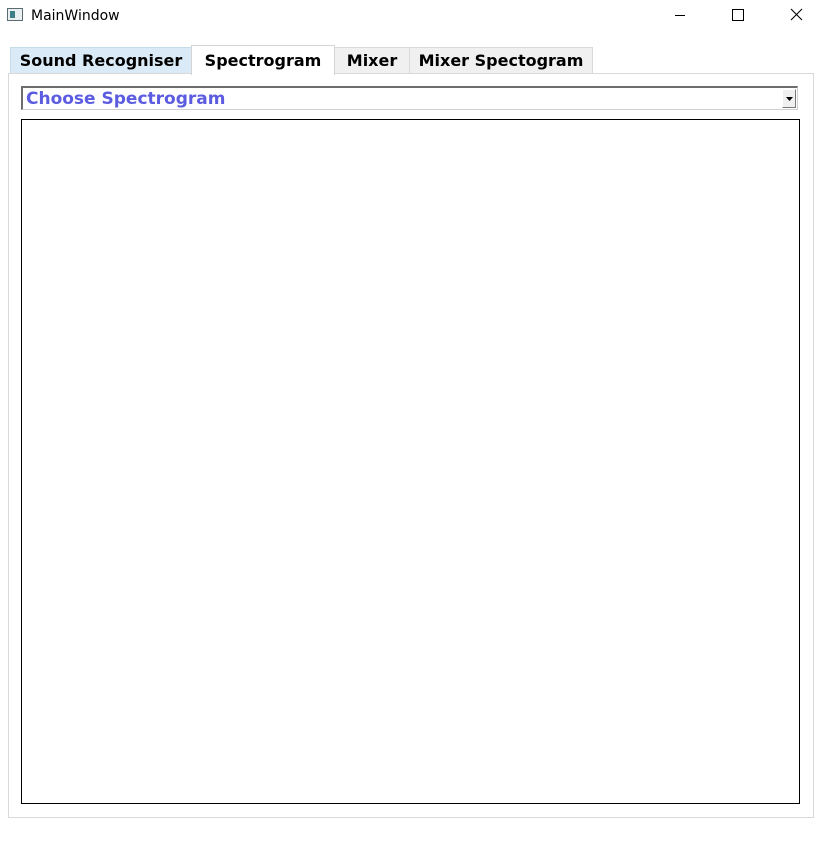 This screenshot has width=824, height=854. What do you see at coordinates (263, 60) in the screenshot?
I see `tab-spectrogram: Spectrogram` at bounding box center [263, 60].